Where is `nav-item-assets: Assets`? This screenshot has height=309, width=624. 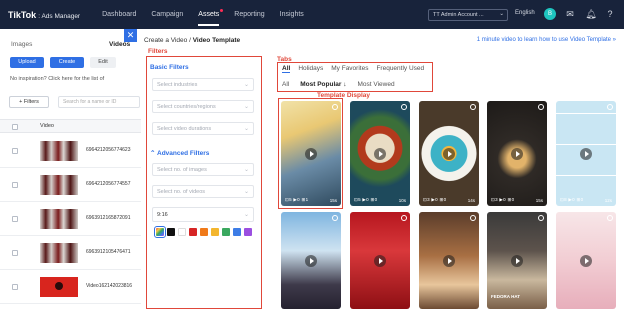
nav-item-assets: Assets is located at coordinates (211, 17).